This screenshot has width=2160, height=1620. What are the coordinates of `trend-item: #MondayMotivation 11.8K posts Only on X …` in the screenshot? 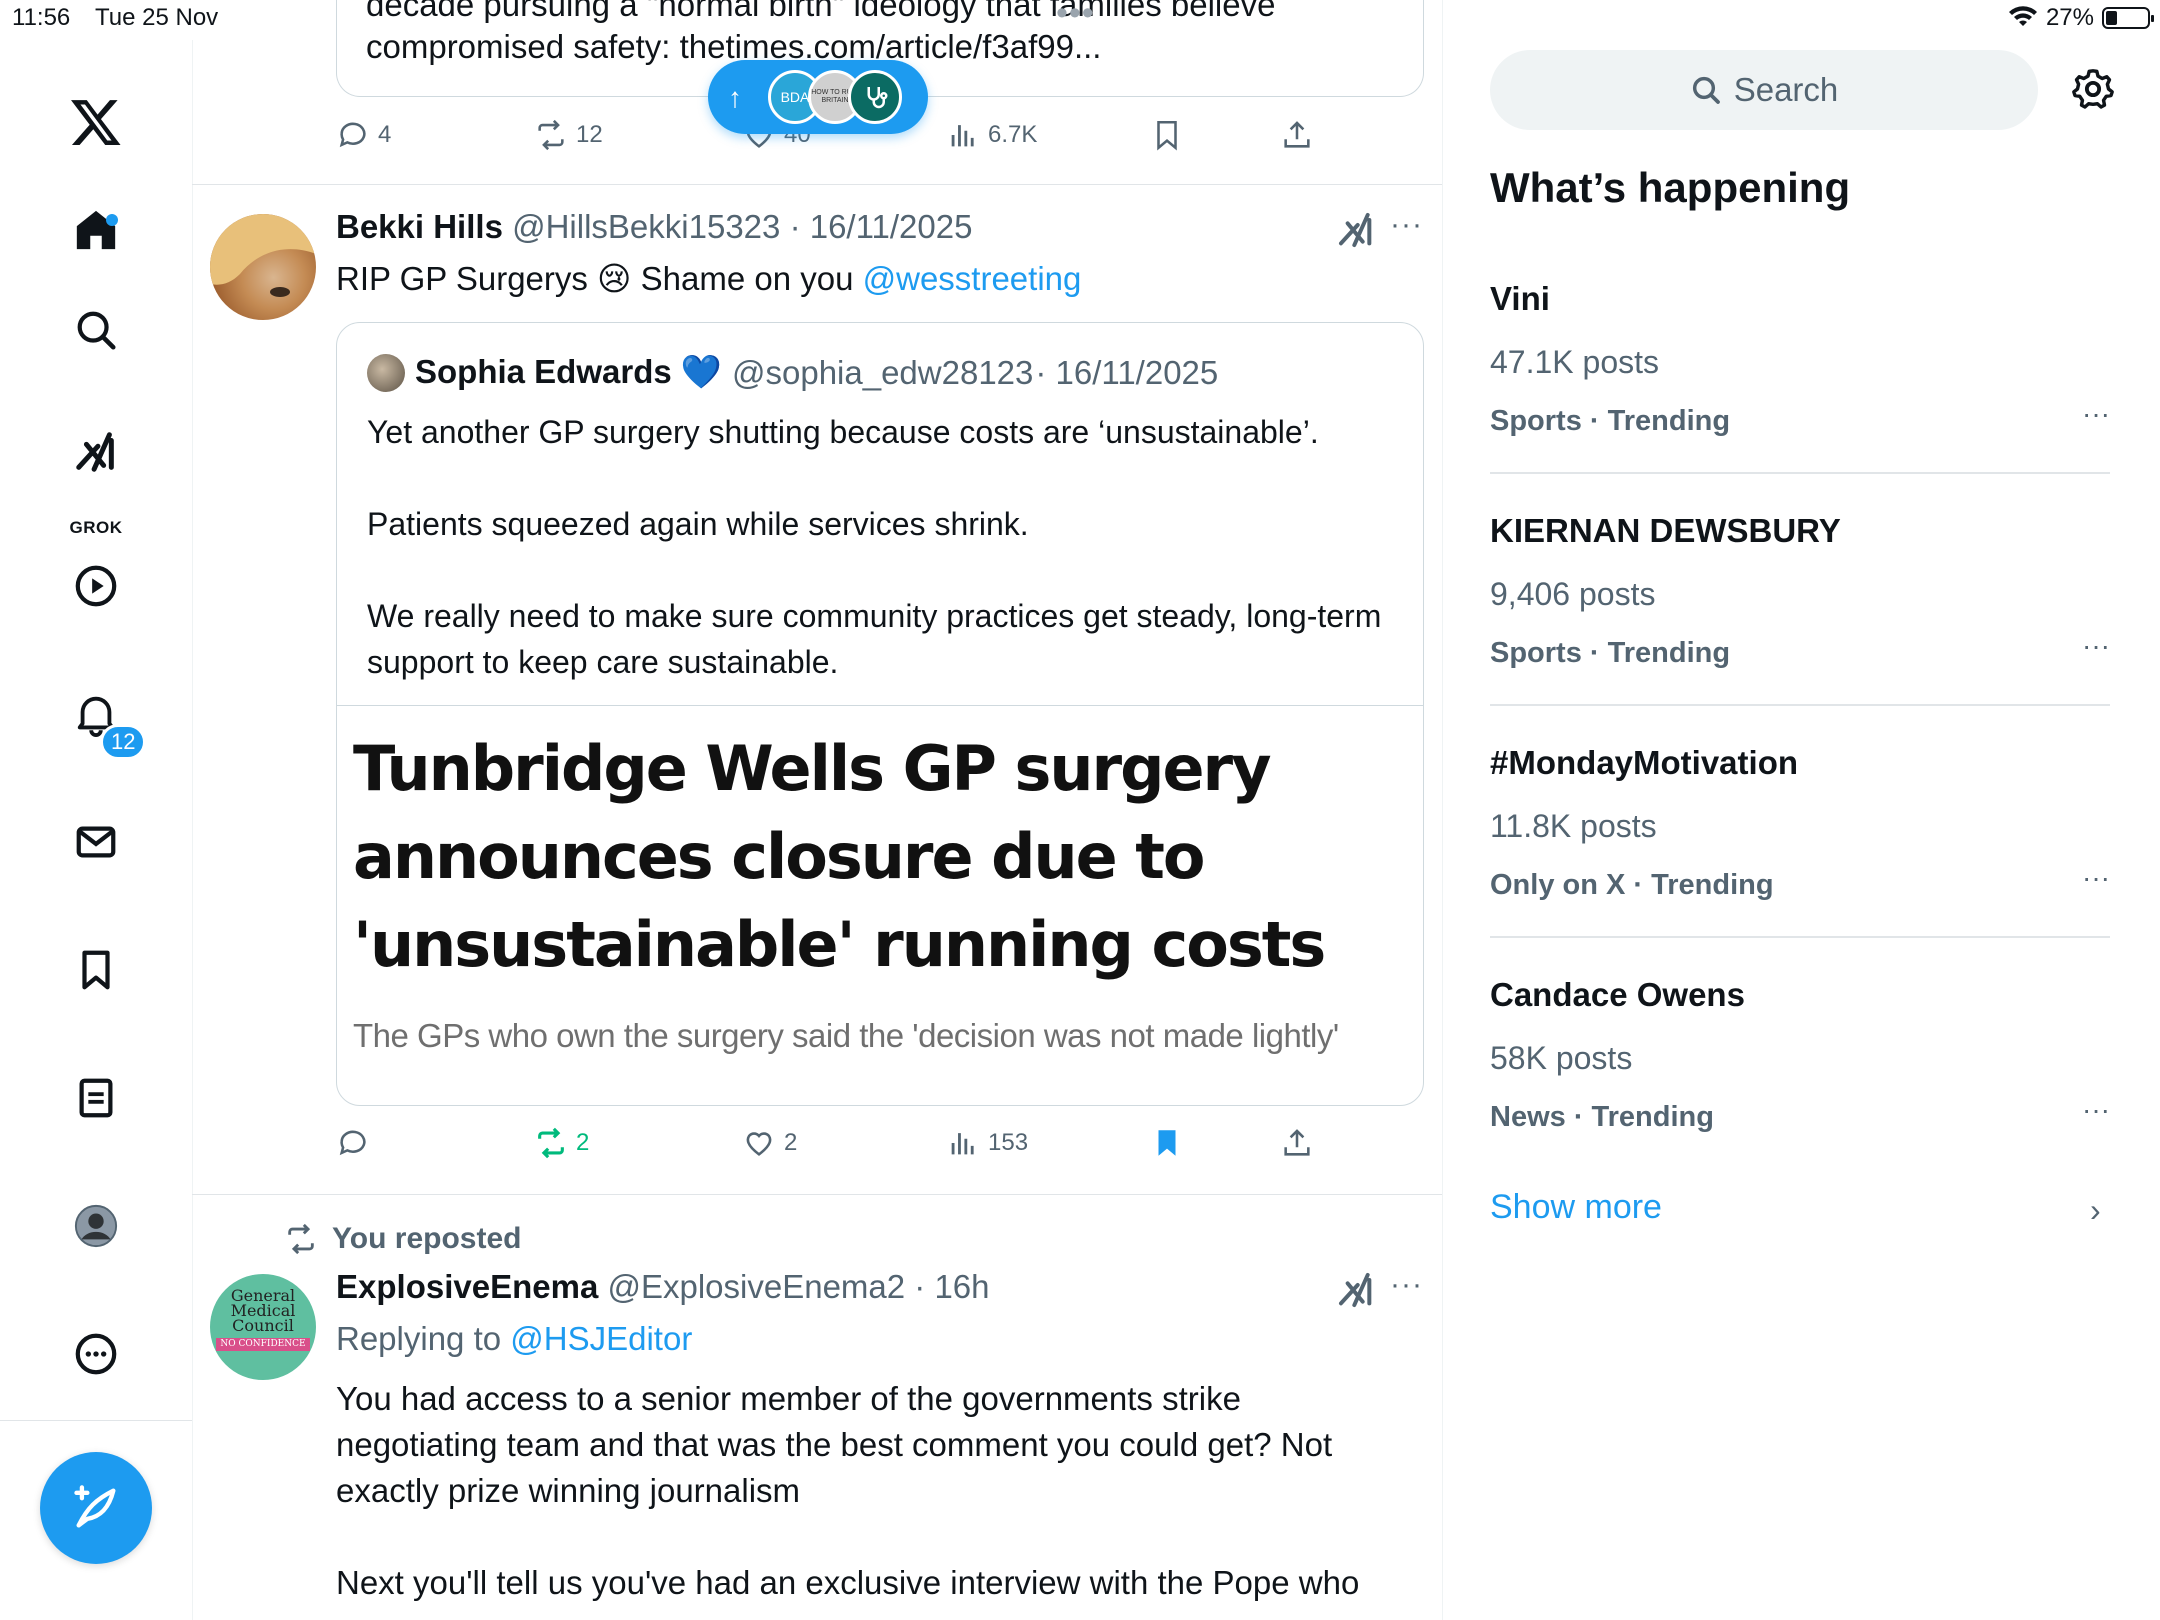 It's located at (1800, 823).